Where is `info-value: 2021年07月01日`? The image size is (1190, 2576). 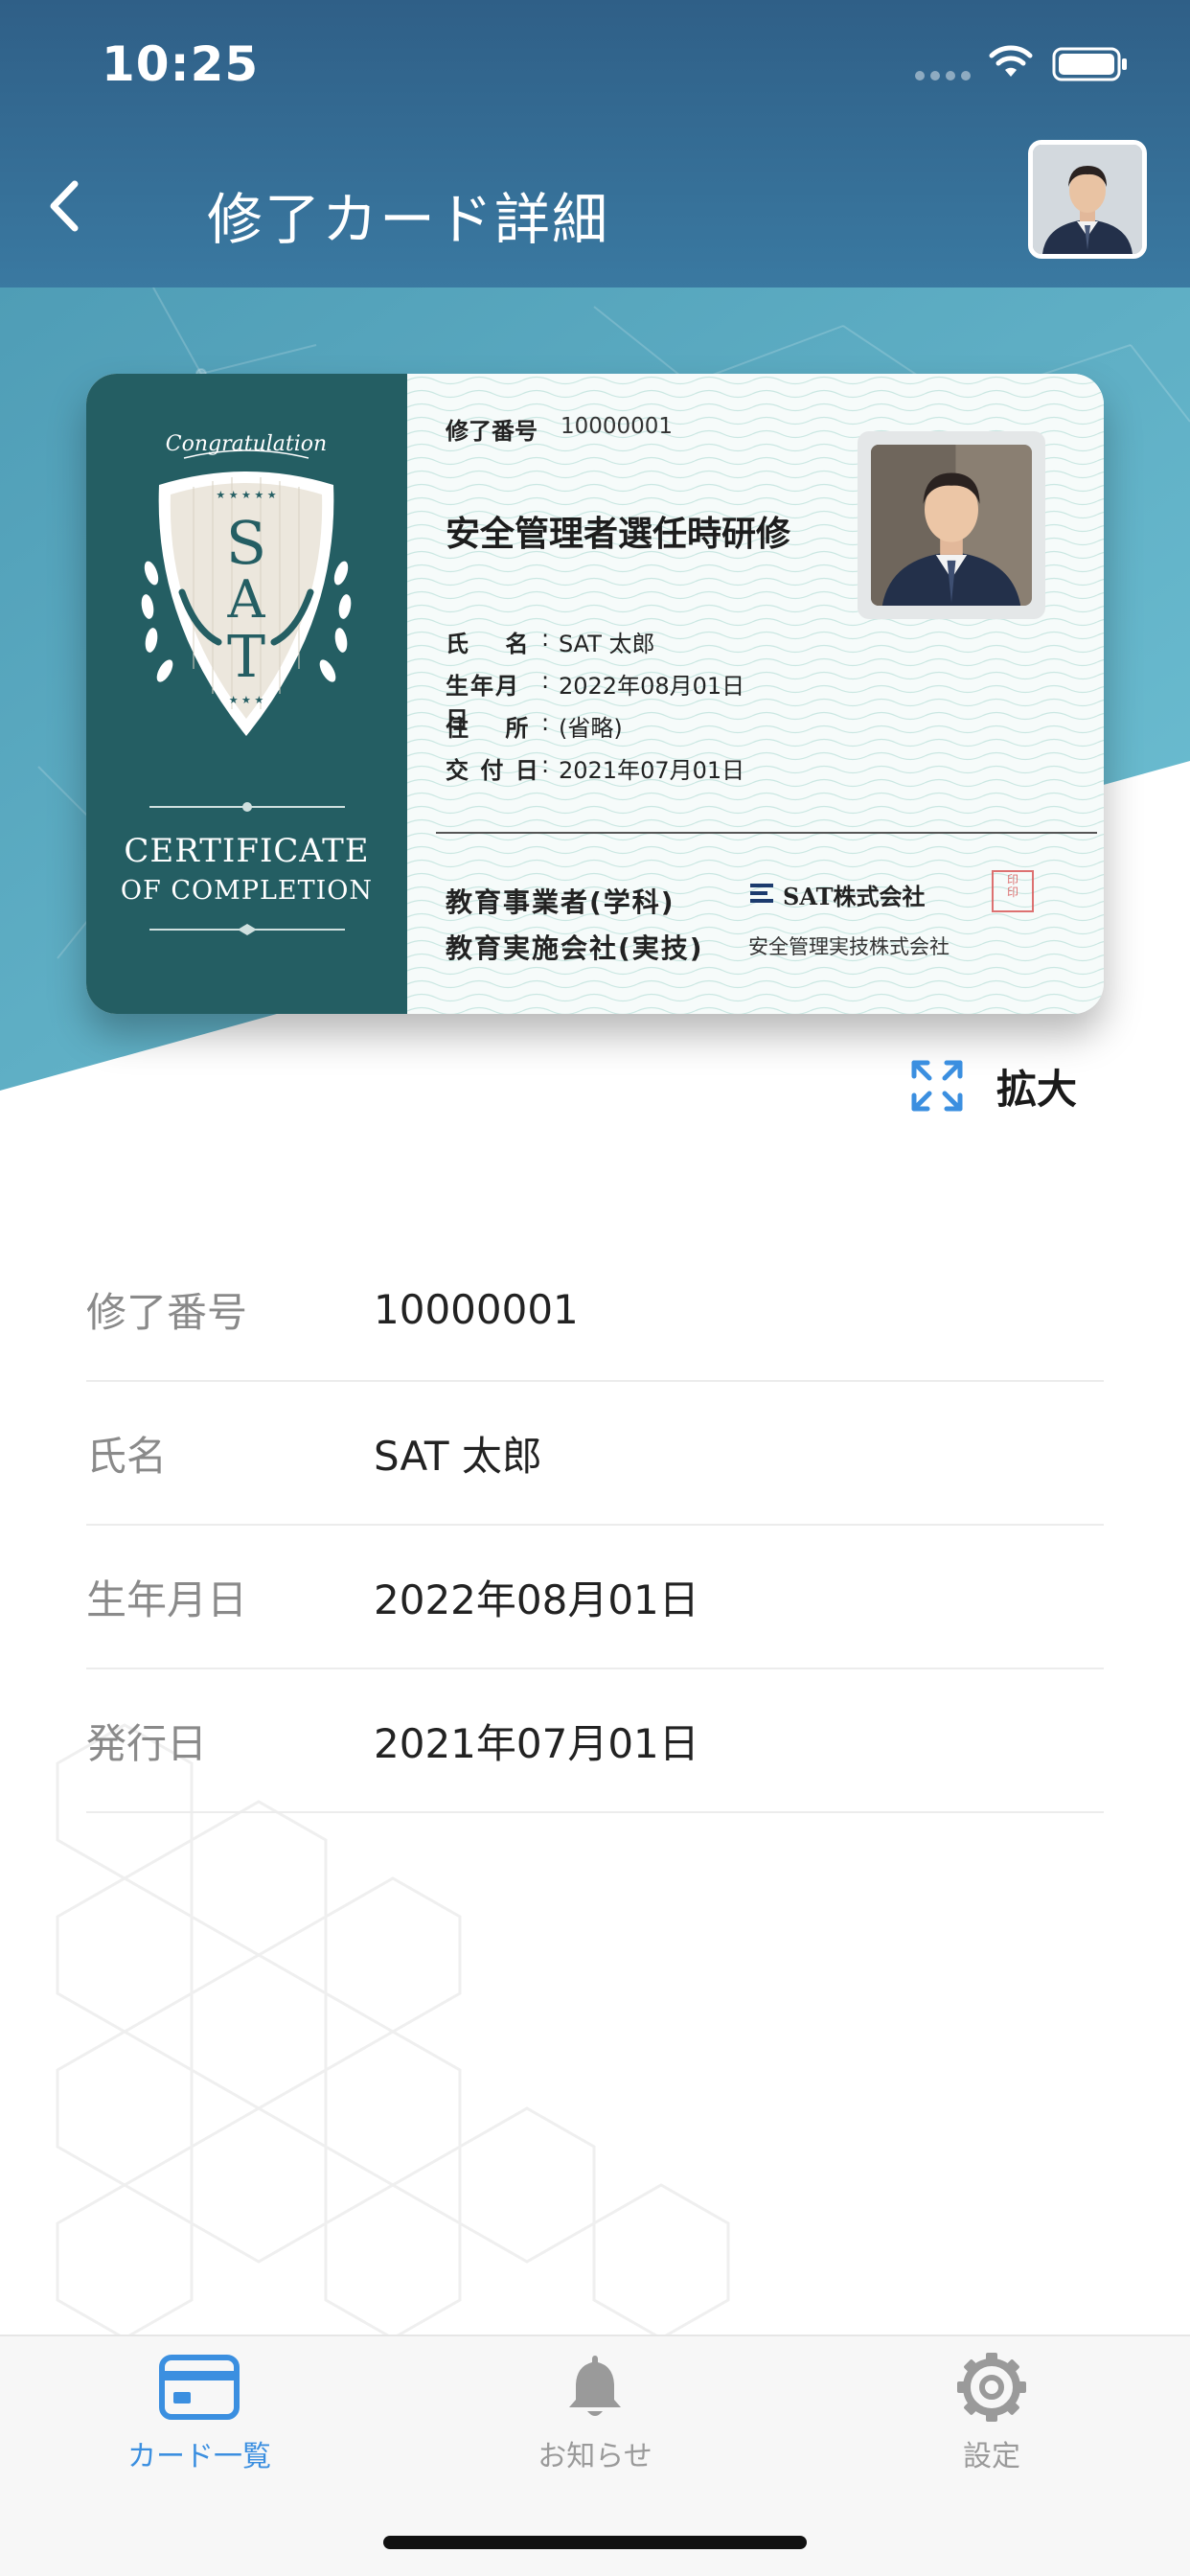 info-value: 2021年07月01日 is located at coordinates (537, 1743).